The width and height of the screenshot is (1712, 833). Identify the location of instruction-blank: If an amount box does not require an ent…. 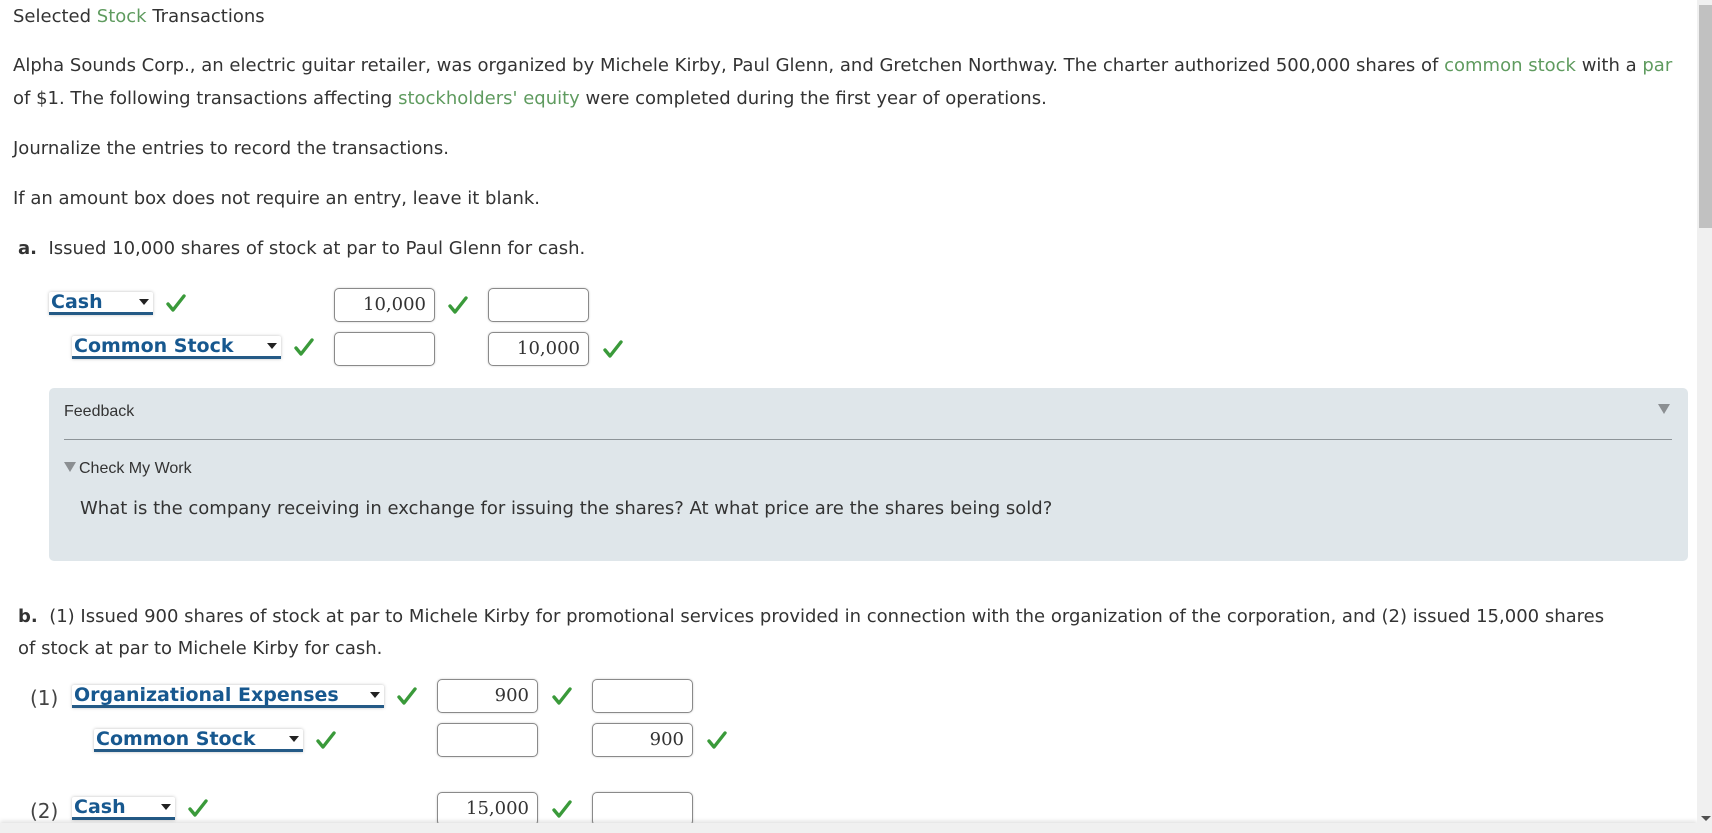
(277, 198).